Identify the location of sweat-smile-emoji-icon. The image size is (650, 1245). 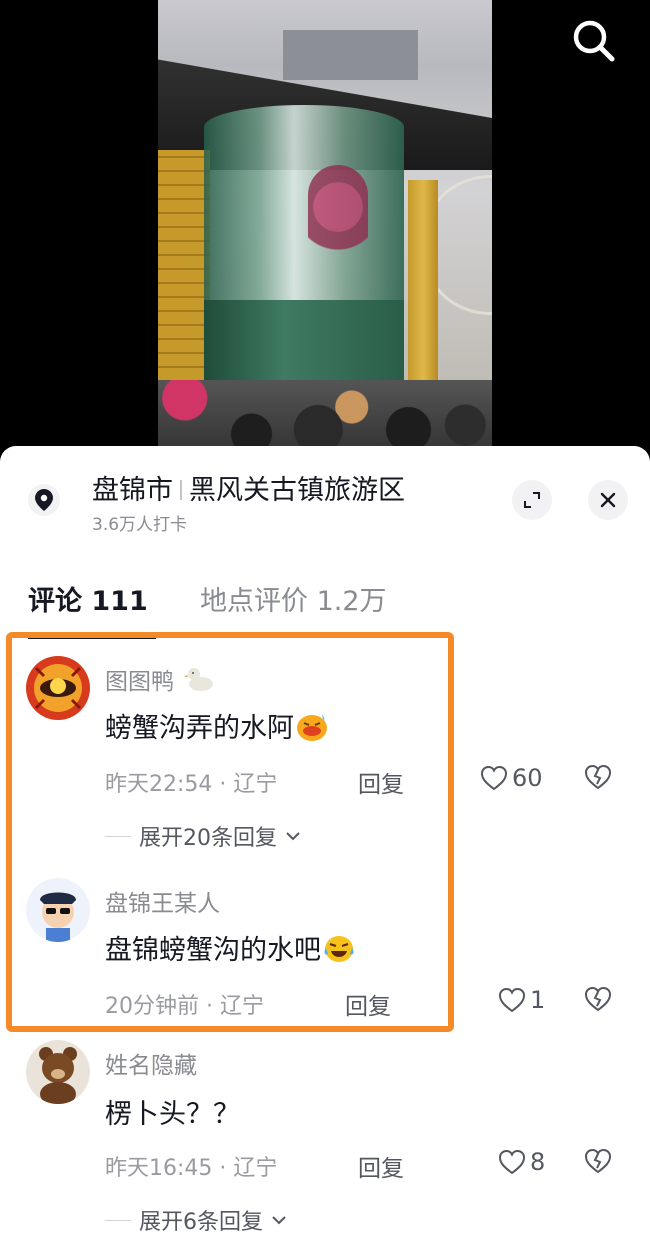
(312, 727).